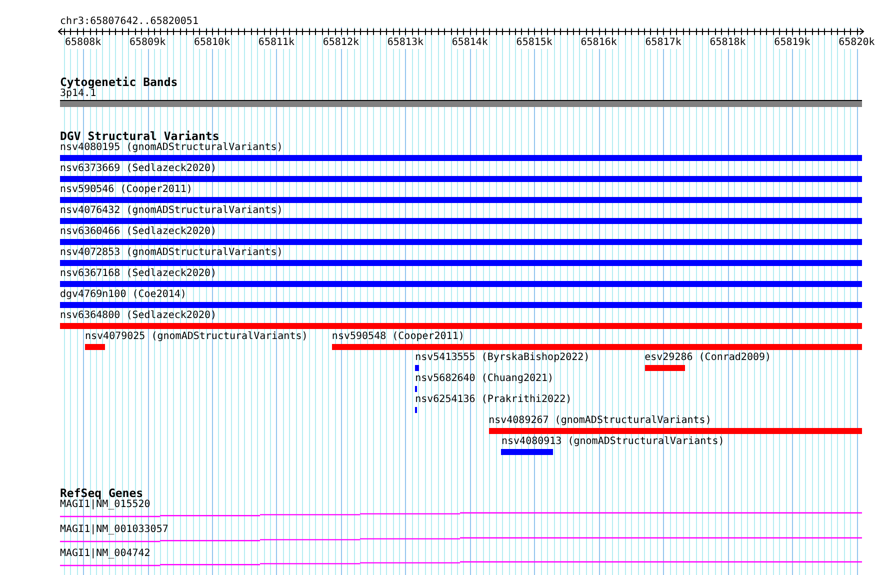 Image resolution: width=890 pixels, height=575 pixels. What do you see at coordinates (276, 43) in the screenshot?
I see `scale-label: 65811k` at bounding box center [276, 43].